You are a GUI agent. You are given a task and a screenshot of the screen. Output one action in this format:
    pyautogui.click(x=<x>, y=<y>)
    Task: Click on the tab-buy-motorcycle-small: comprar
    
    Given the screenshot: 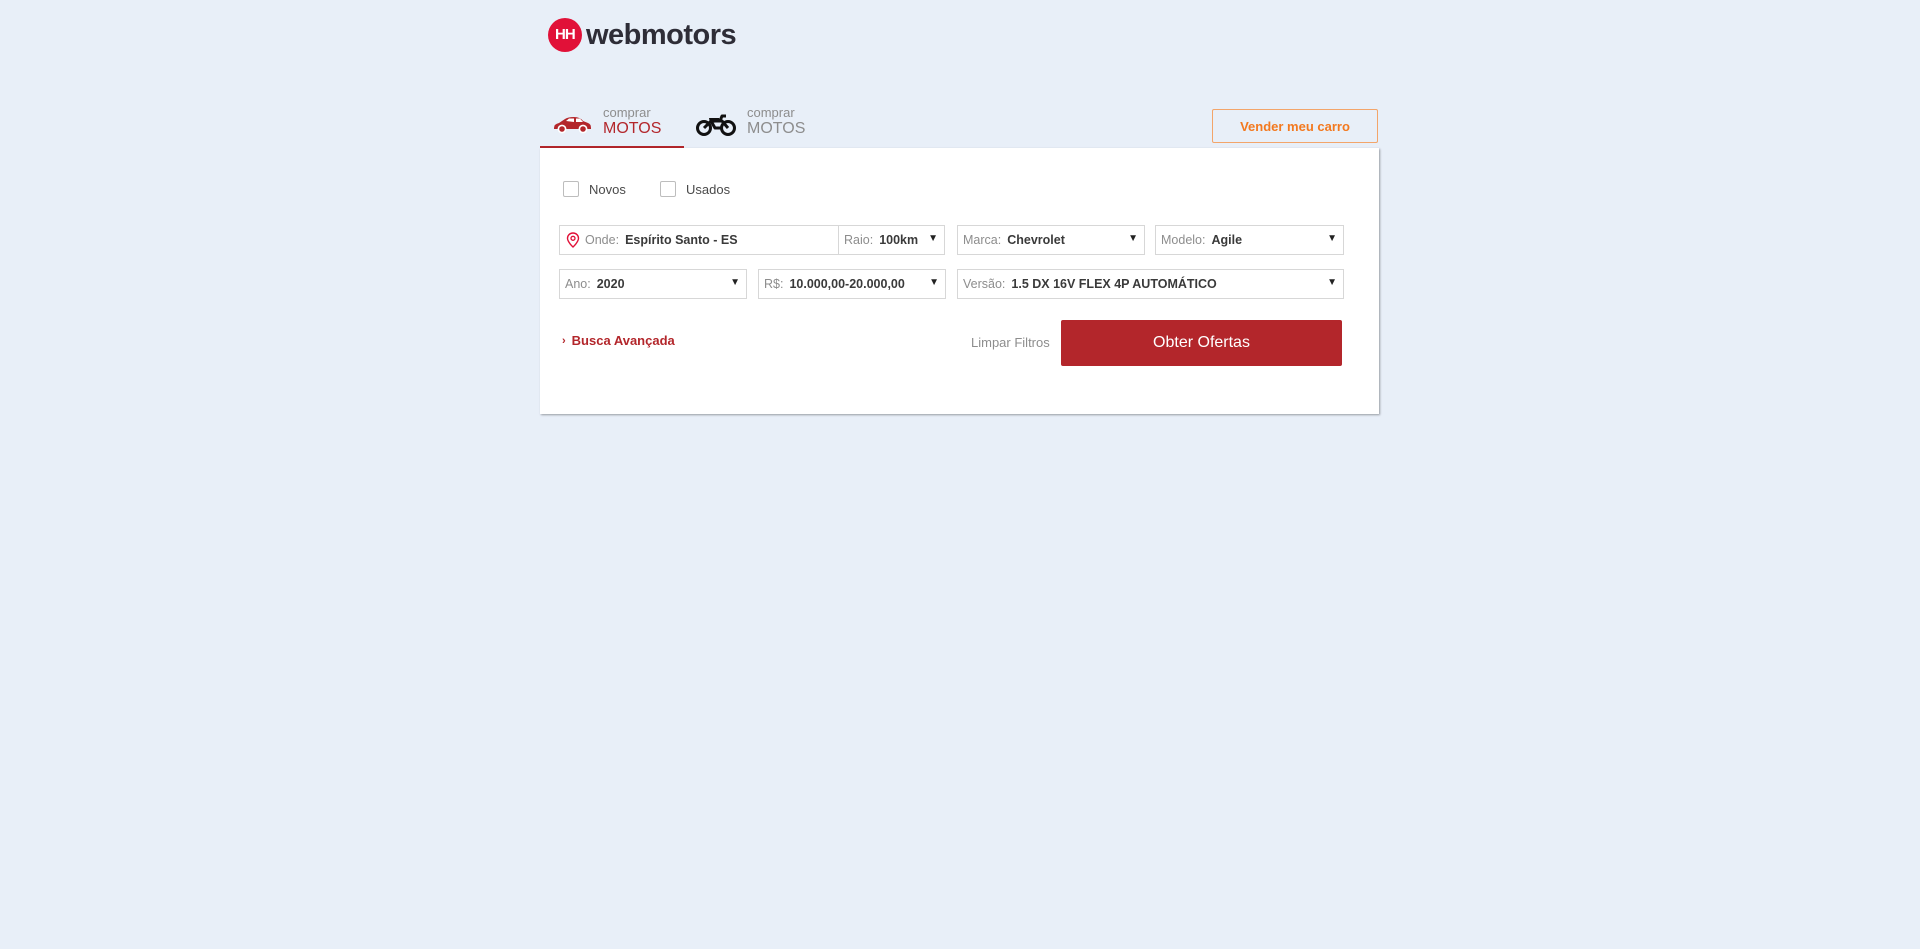 What is the action you would take?
    pyautogui.click(x=771, y=112)
    